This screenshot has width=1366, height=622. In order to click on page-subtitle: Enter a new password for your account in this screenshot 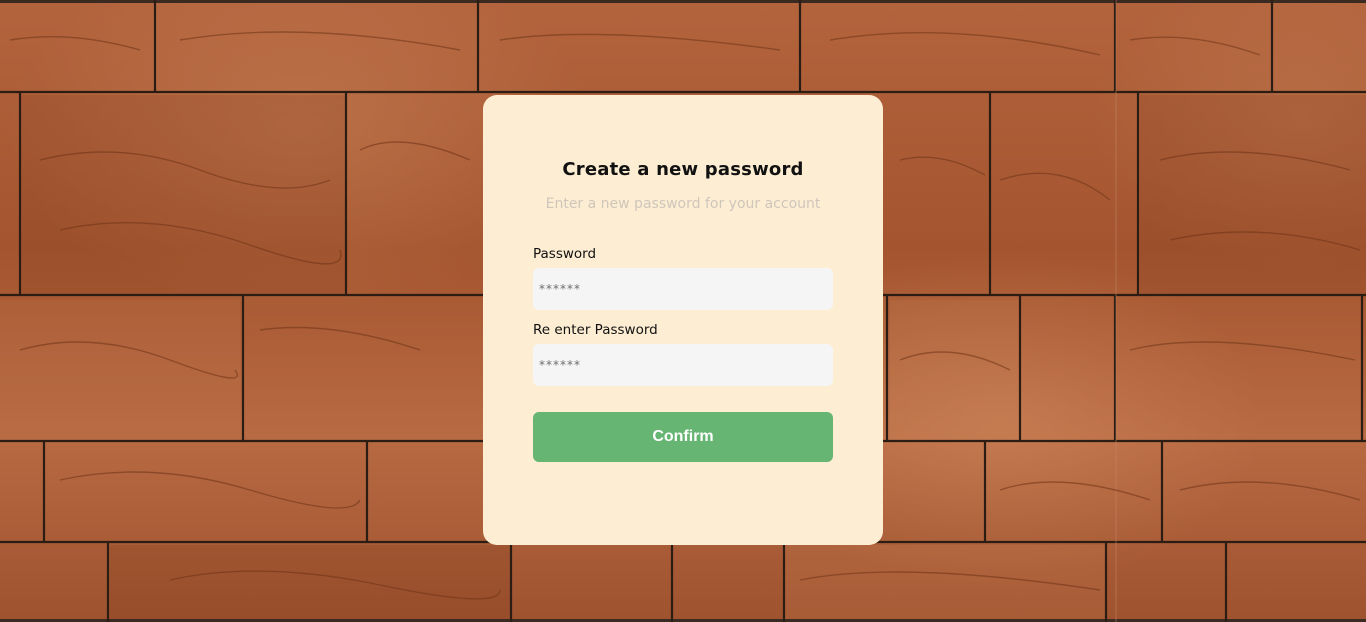, I will do `click(683, 204)`.